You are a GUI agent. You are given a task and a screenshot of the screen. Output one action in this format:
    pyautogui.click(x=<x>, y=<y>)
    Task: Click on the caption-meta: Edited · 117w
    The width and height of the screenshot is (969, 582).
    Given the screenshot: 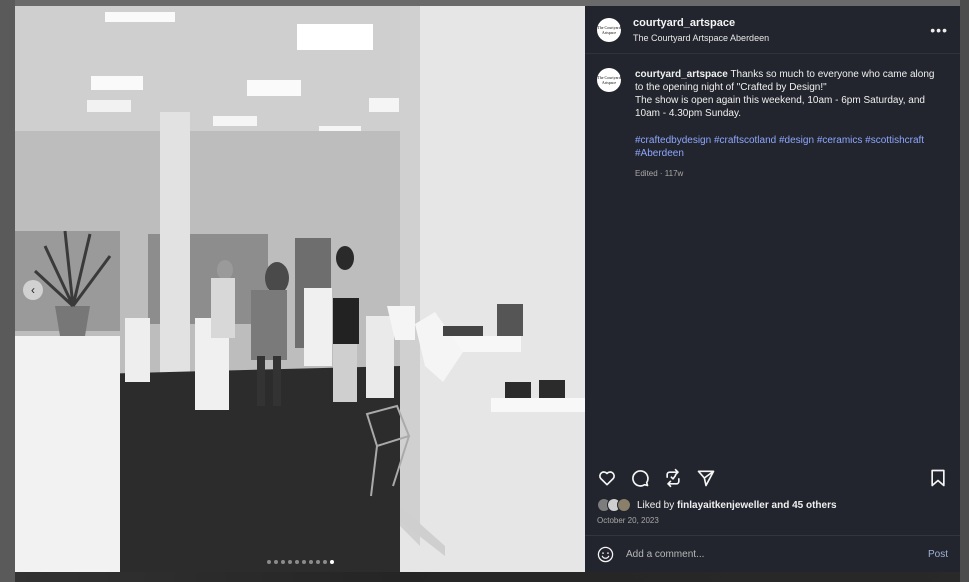 What is the action you would take?
    pyautogui.click(x=659, y=173)
    